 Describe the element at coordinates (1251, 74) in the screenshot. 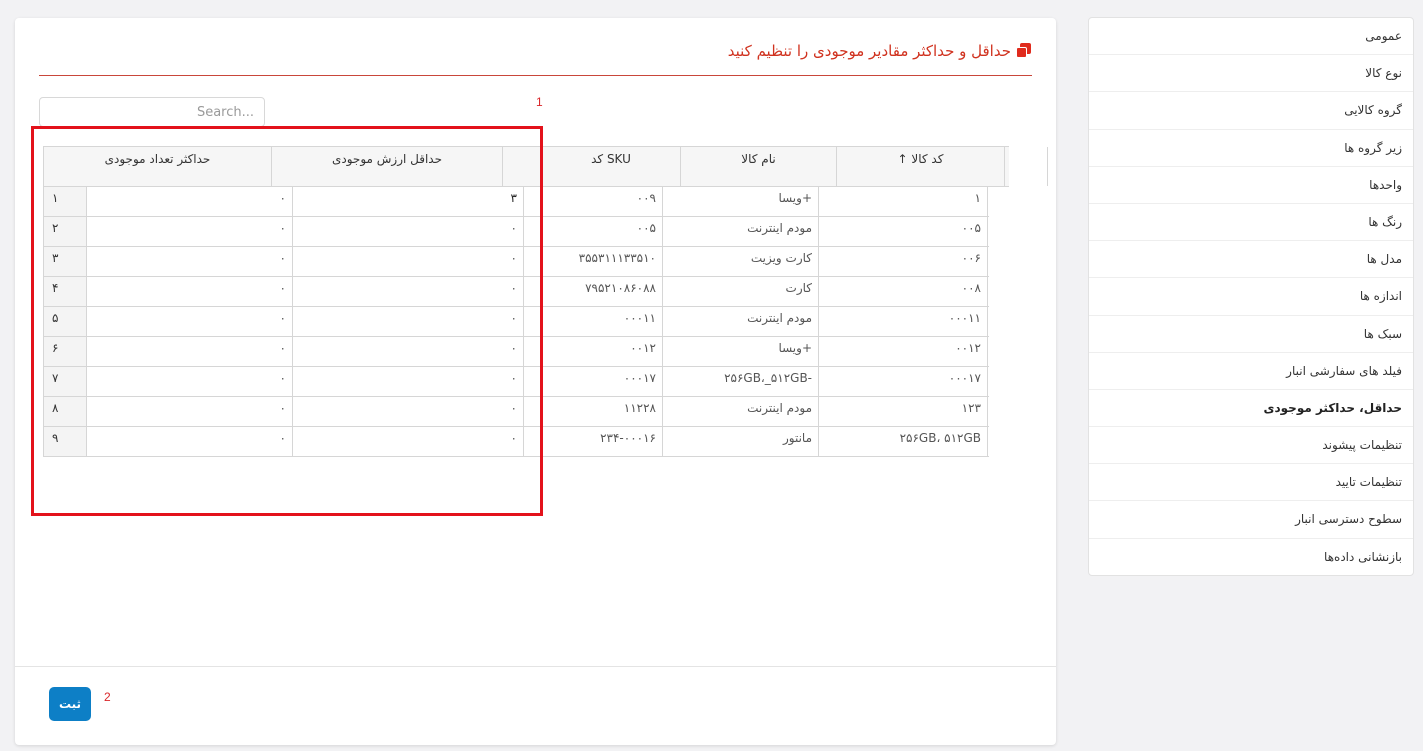

I see `sidebar-item: نوع کالا` at that location.